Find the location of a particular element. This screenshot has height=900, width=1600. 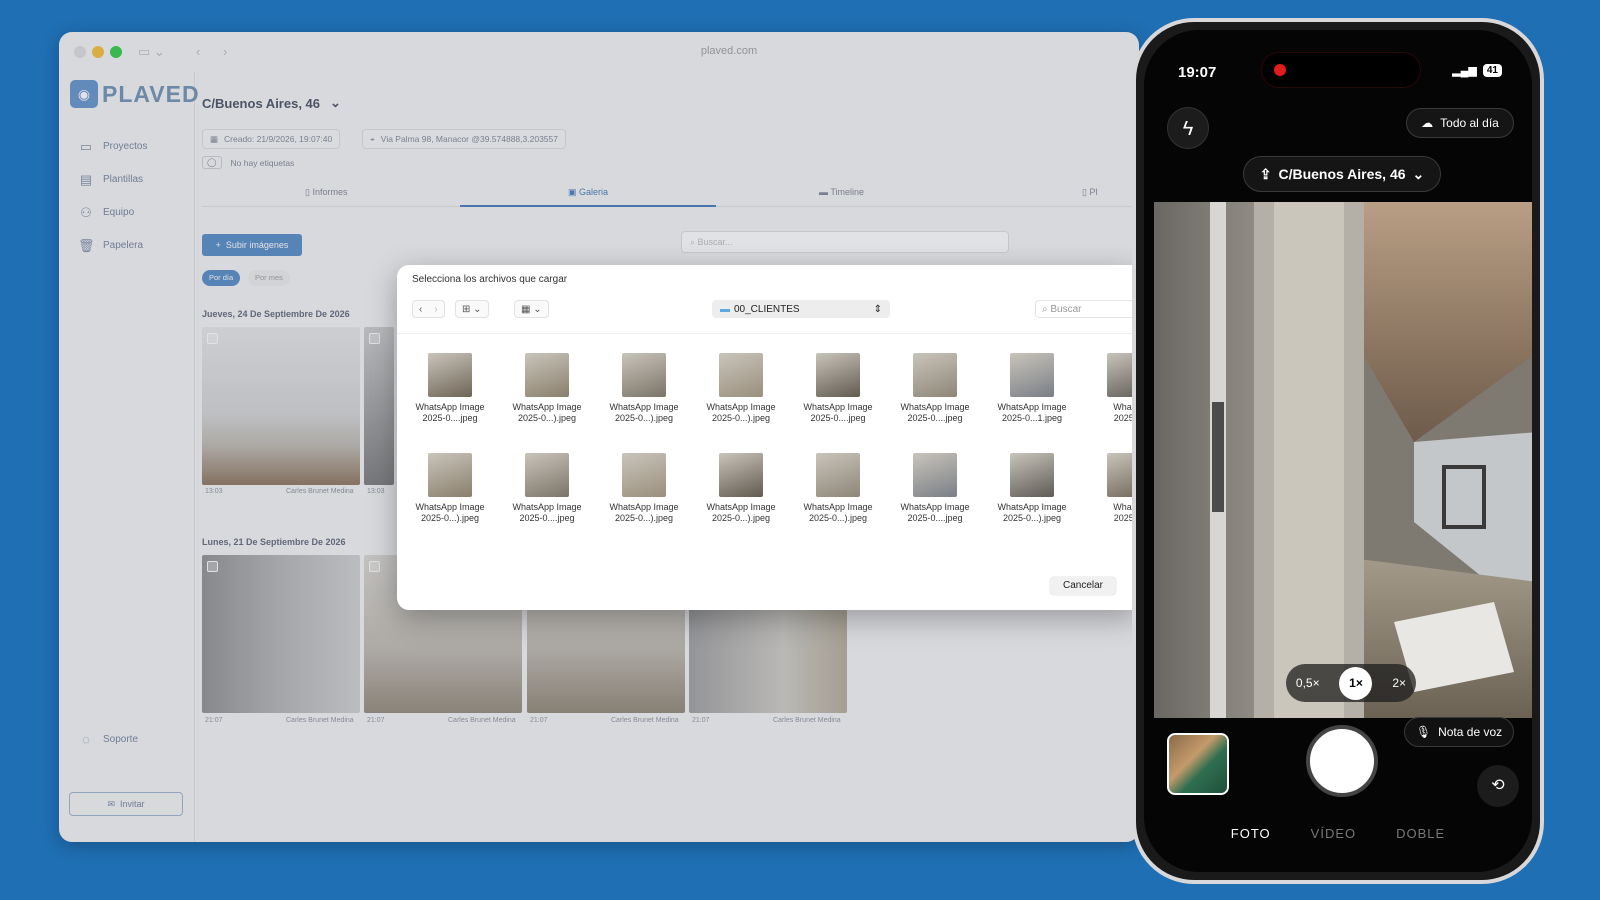

sync-label: Todo al día is located at coordinates (1469, 123).